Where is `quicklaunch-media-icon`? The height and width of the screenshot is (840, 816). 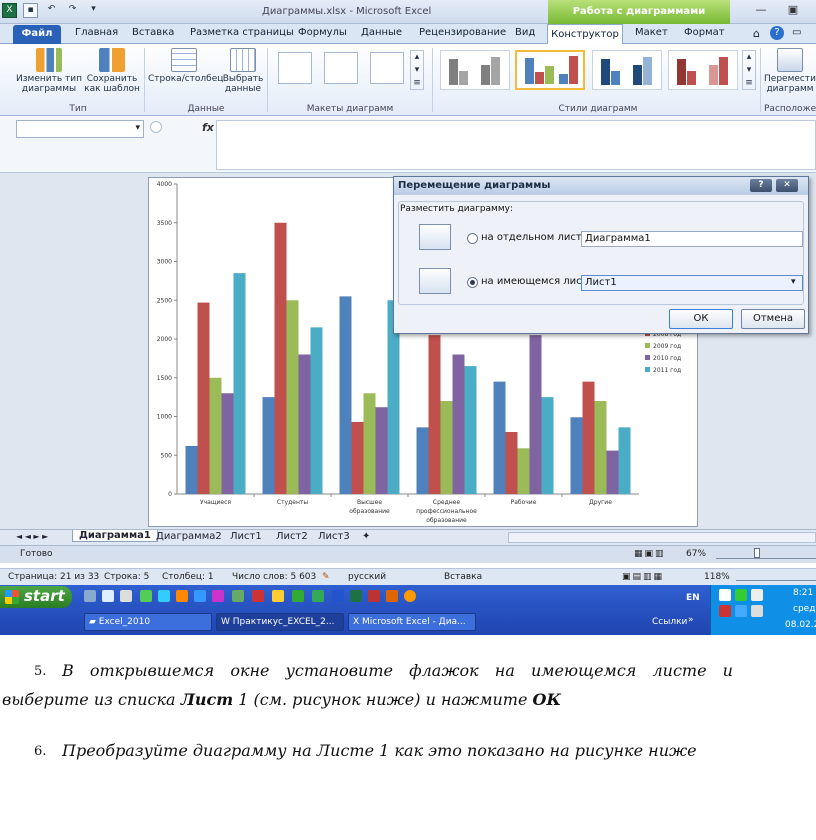
quicklaunch-media-icon is located at coordinates (410, 596).